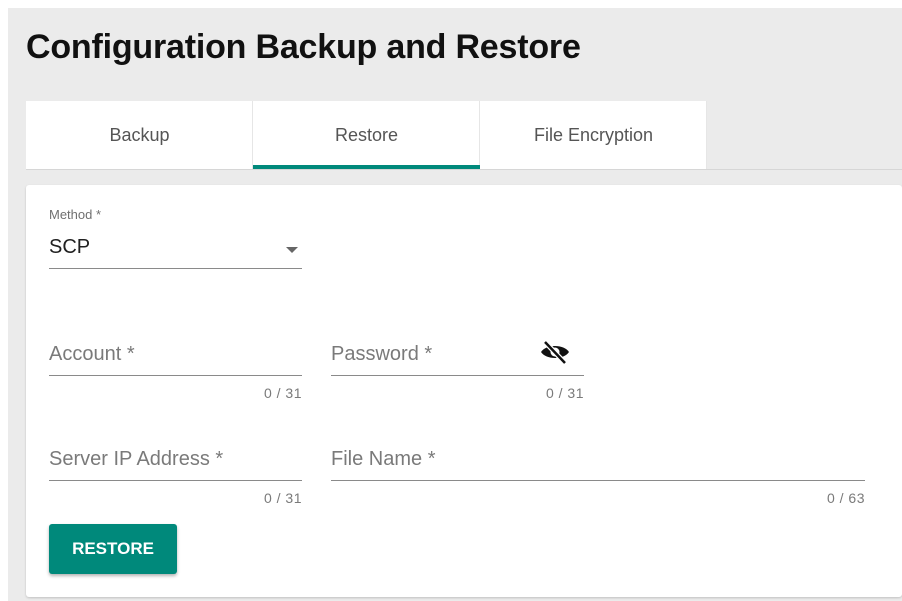 The image size is (902, 601). Describe the element at coordinates (175, 473) in the screenshot. I see `server-ip-field: Server IP Address * 0 / 31` at that location.